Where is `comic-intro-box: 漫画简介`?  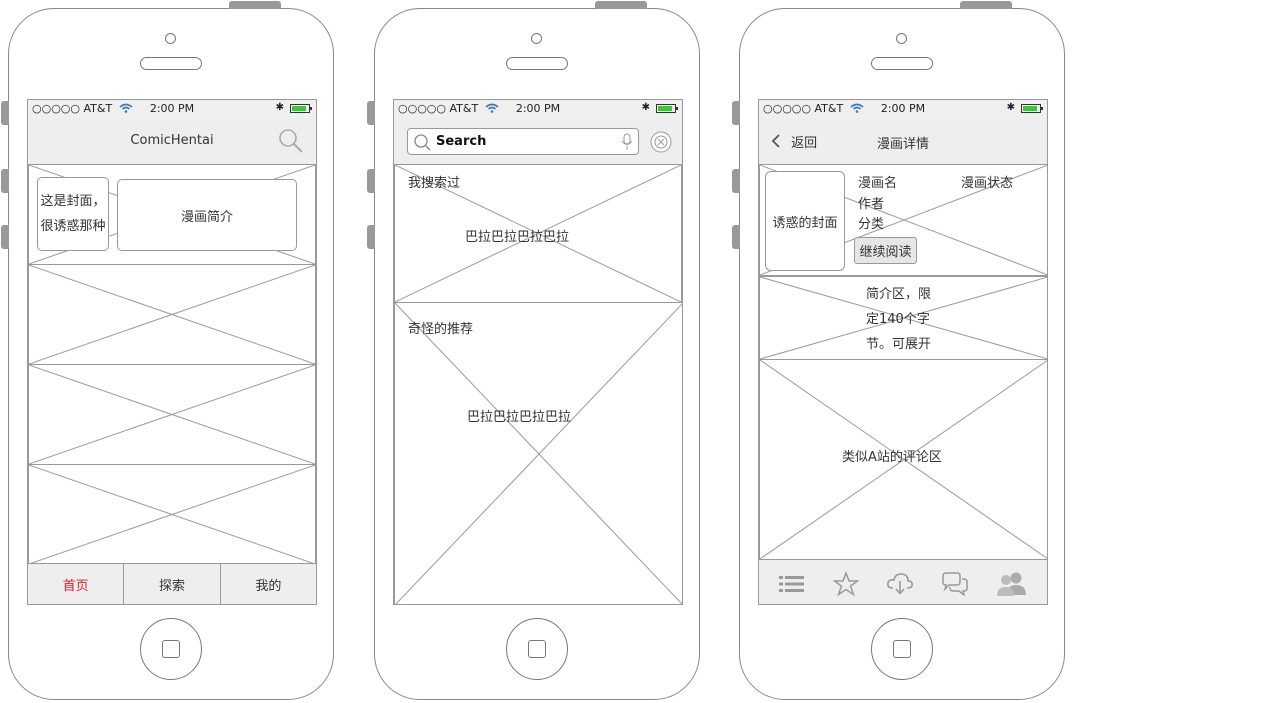 comic-intro-box: 漫画简介 is located at coordinates (207, 215).